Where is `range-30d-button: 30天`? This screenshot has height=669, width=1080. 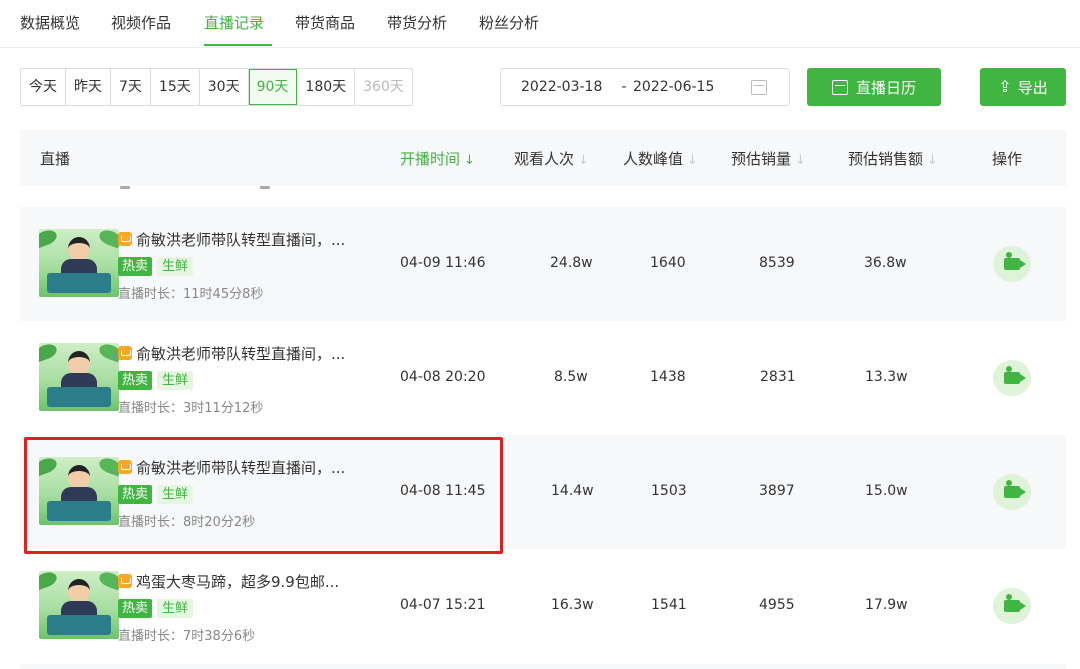
range-30d-button: 30天 is located at coordinates (224, 87).